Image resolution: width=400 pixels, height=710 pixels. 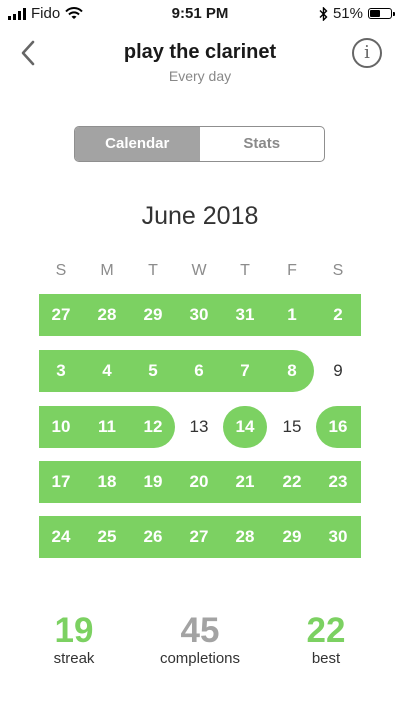 I want to click on info-button: i, so click(x=367, y=53).